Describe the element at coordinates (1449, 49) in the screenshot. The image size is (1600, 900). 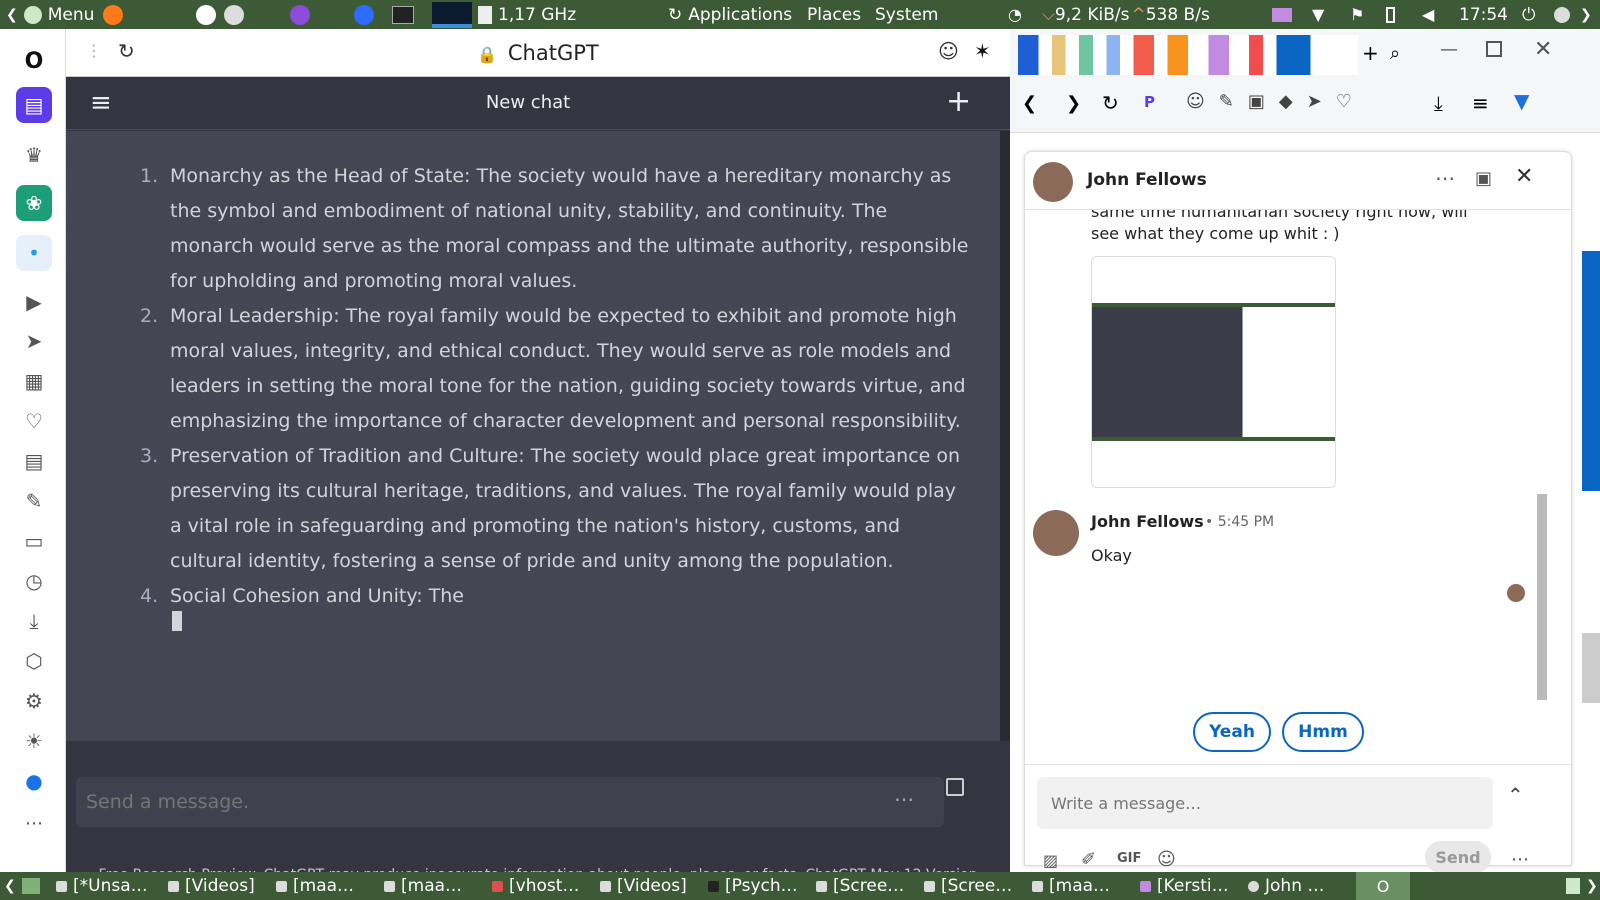
I see `minimize-icon: —` at that location.